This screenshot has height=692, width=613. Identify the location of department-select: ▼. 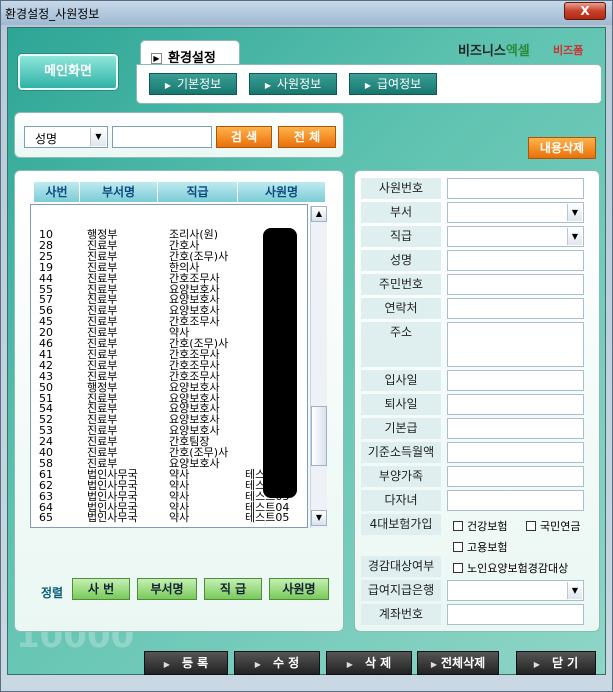
(515, 212).